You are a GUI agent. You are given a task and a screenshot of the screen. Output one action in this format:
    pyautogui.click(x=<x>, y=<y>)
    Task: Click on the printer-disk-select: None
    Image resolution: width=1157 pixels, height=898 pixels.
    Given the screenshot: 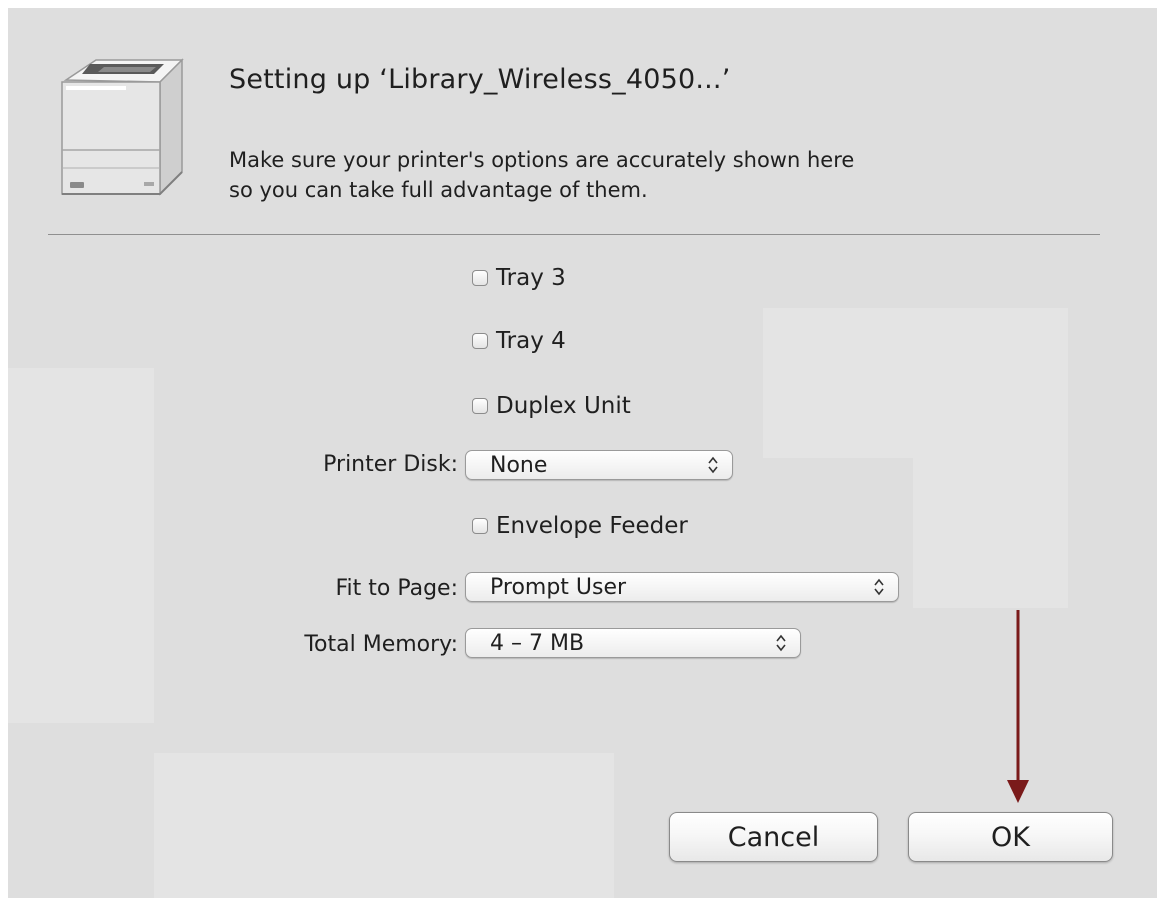 What is the action you would take?
    pyautogui.click(x=599, y=465)
    